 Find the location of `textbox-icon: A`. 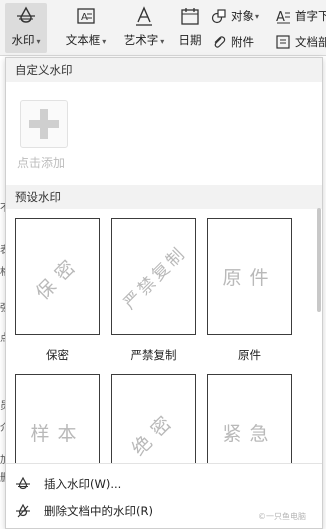

textbox-icon: A is located at coordinates (86, 16).